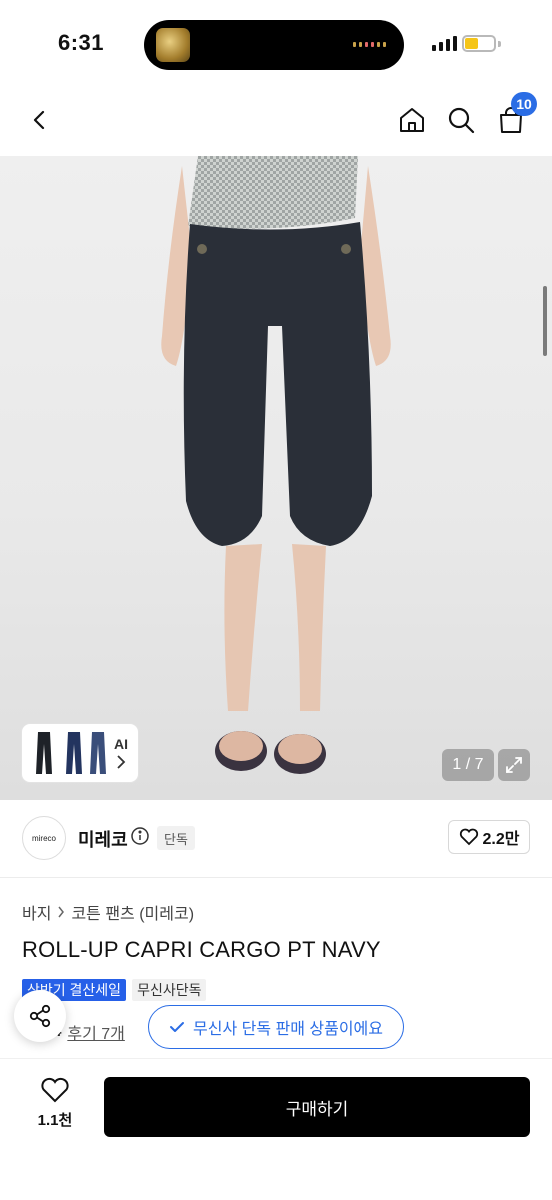 The width and height of the screenshot is (552, 1200). I want to click on share-icon, so click(40, 1016).